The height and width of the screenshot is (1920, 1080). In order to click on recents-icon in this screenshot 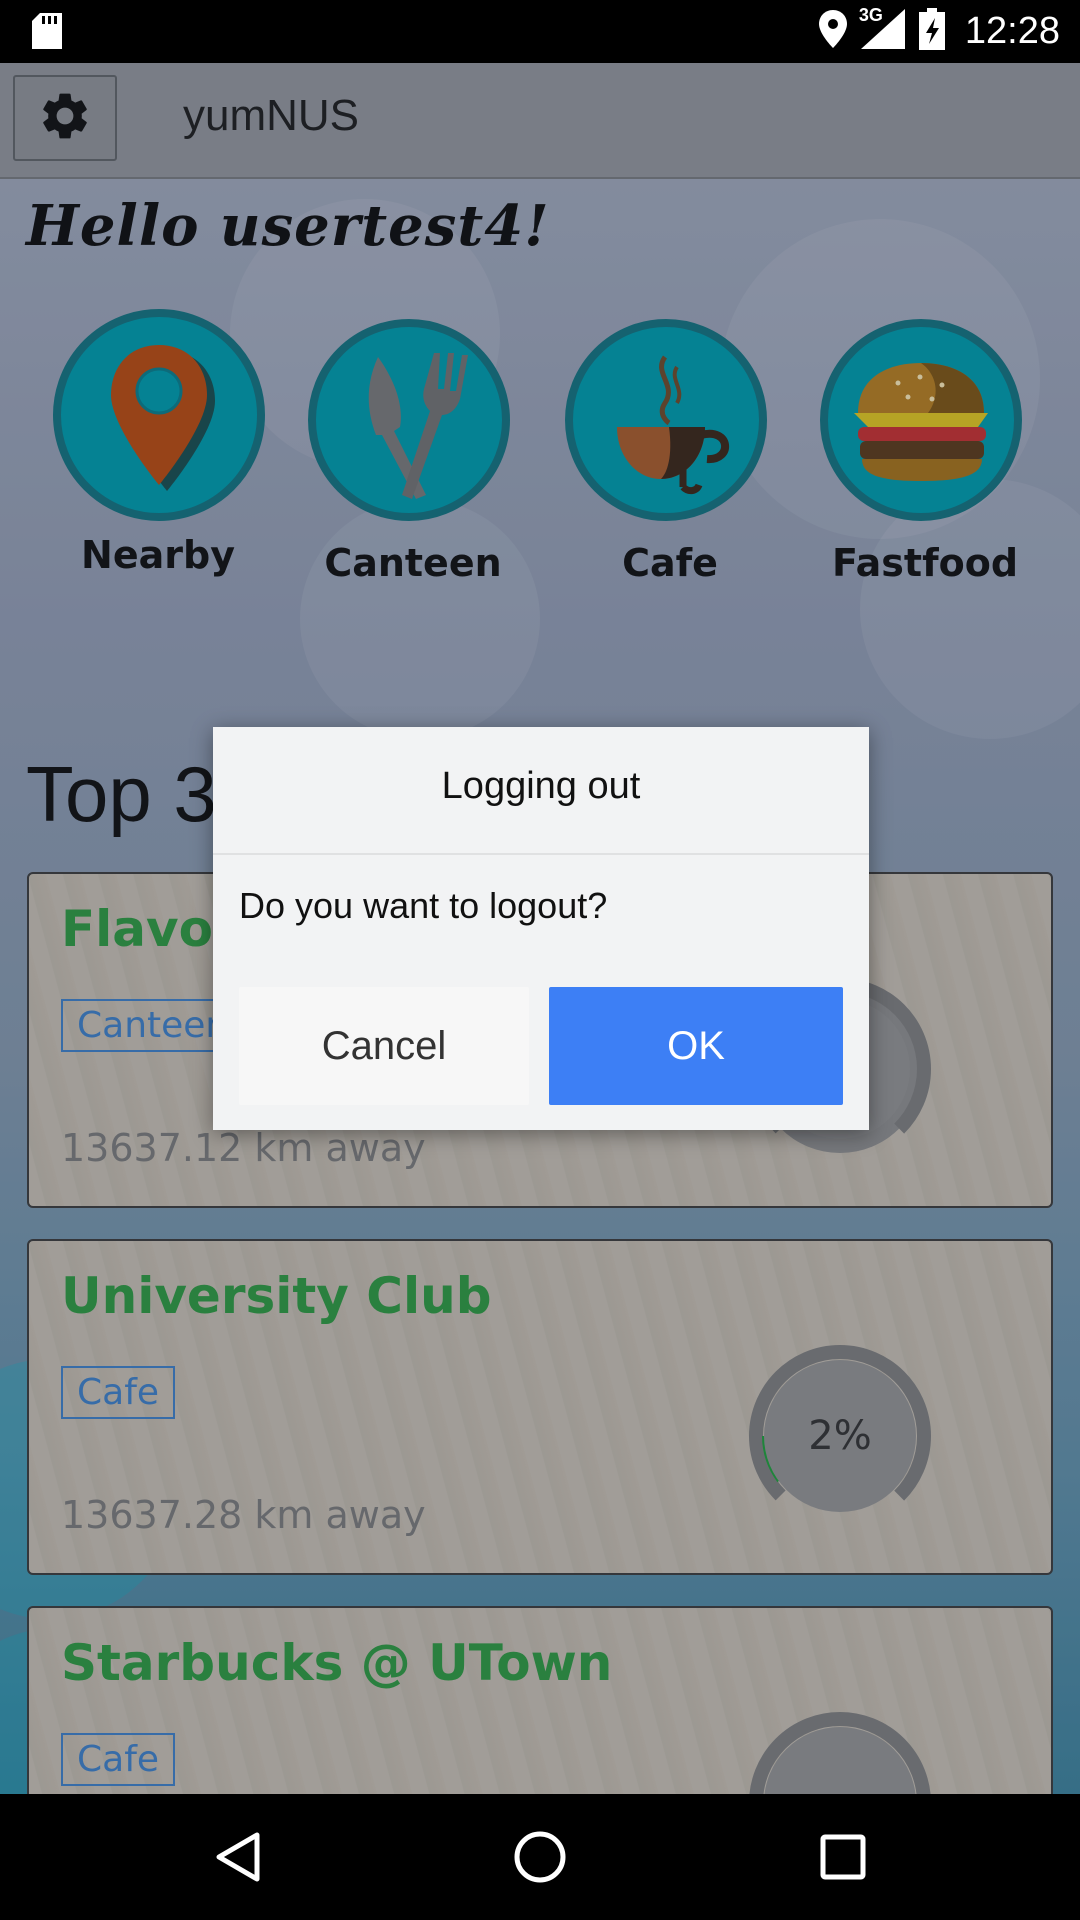, I will do `click(843, 1857)`.